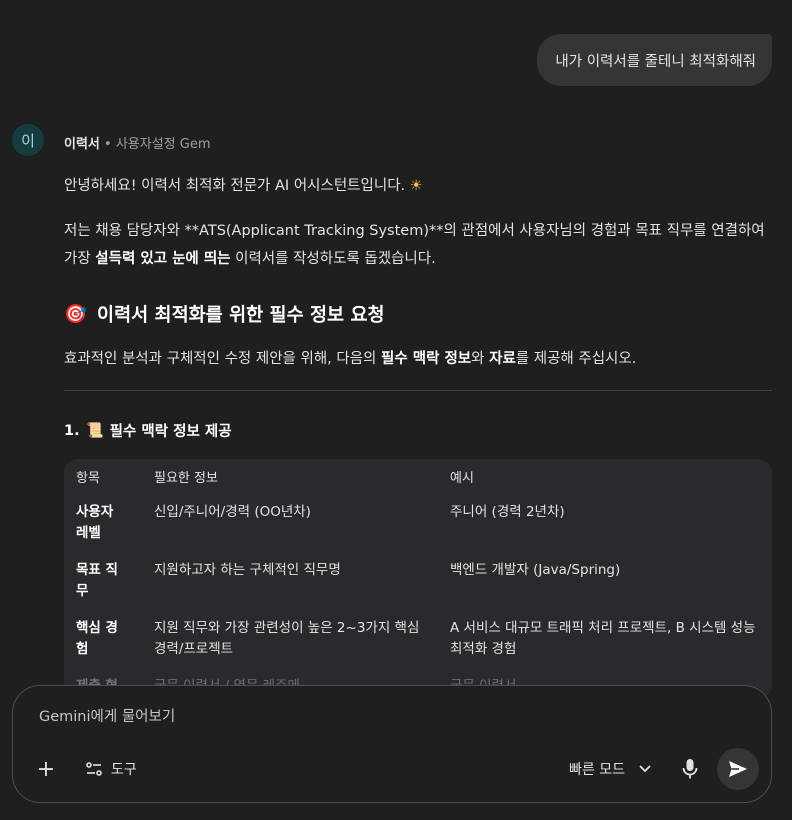 This screenshot has width=792, height=820. I want to click on chevron-down-icon, so click(645, 769).